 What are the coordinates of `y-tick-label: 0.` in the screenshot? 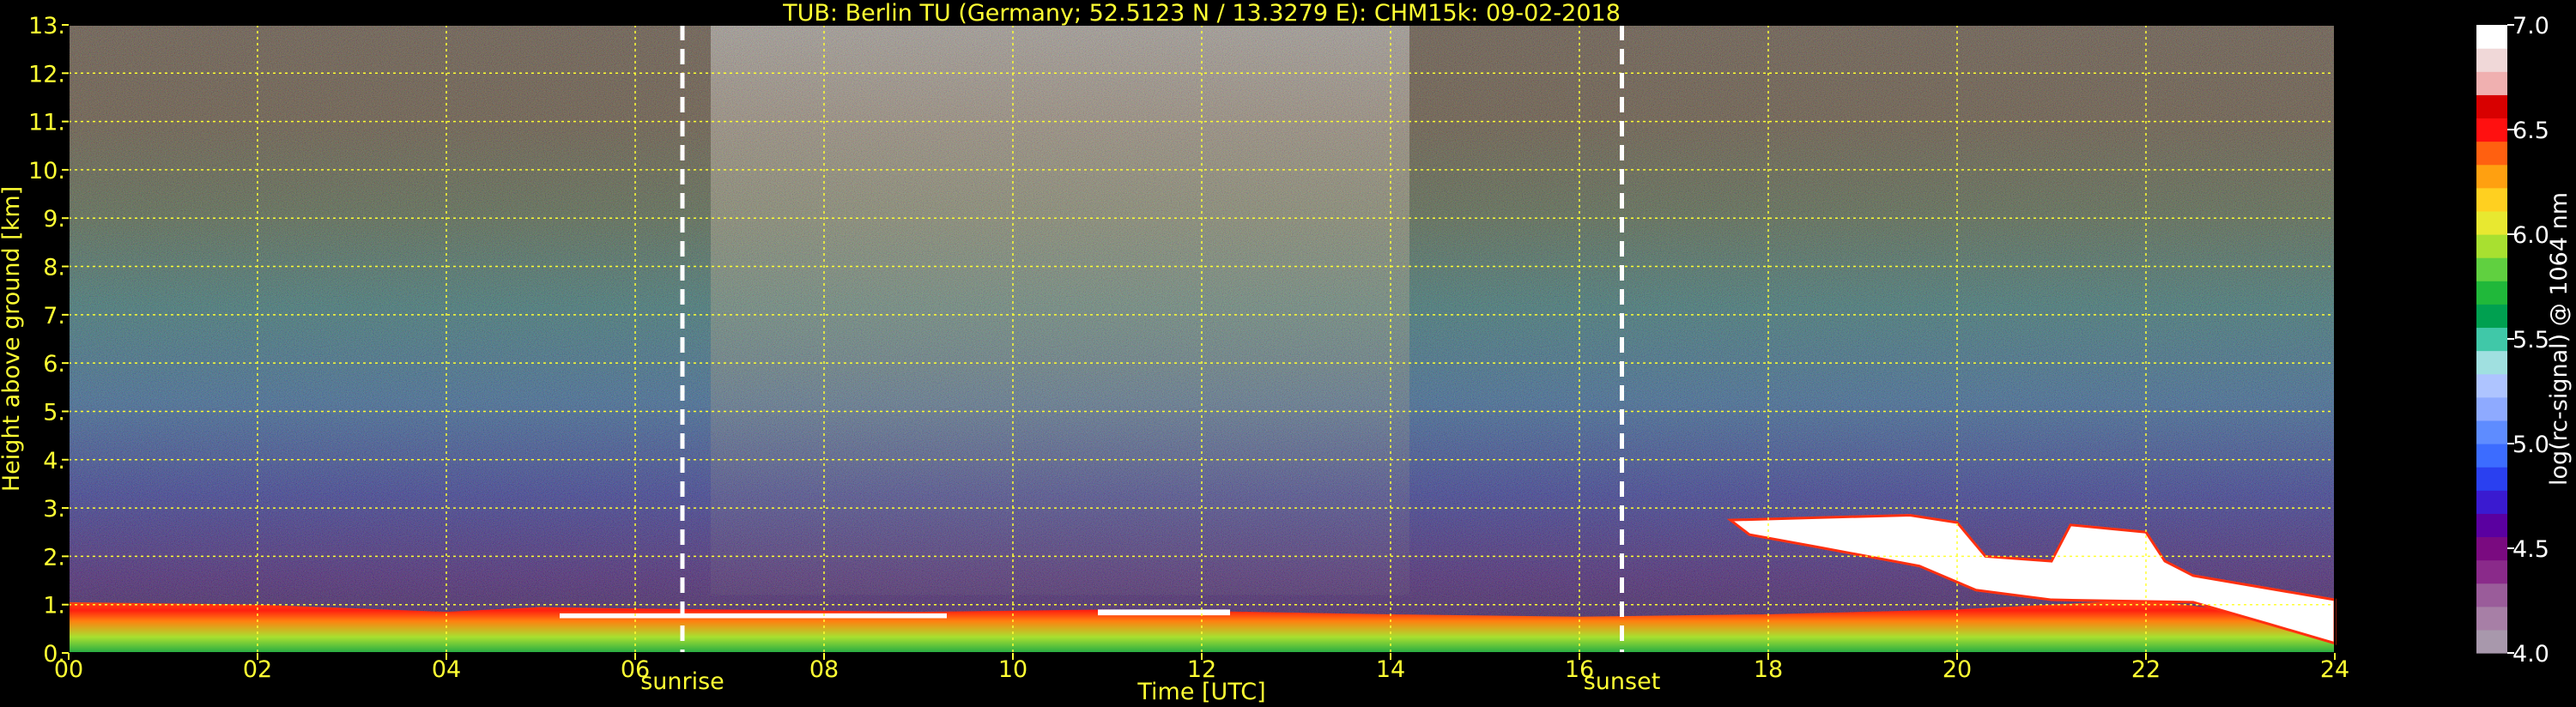 It's located at (54, 654).